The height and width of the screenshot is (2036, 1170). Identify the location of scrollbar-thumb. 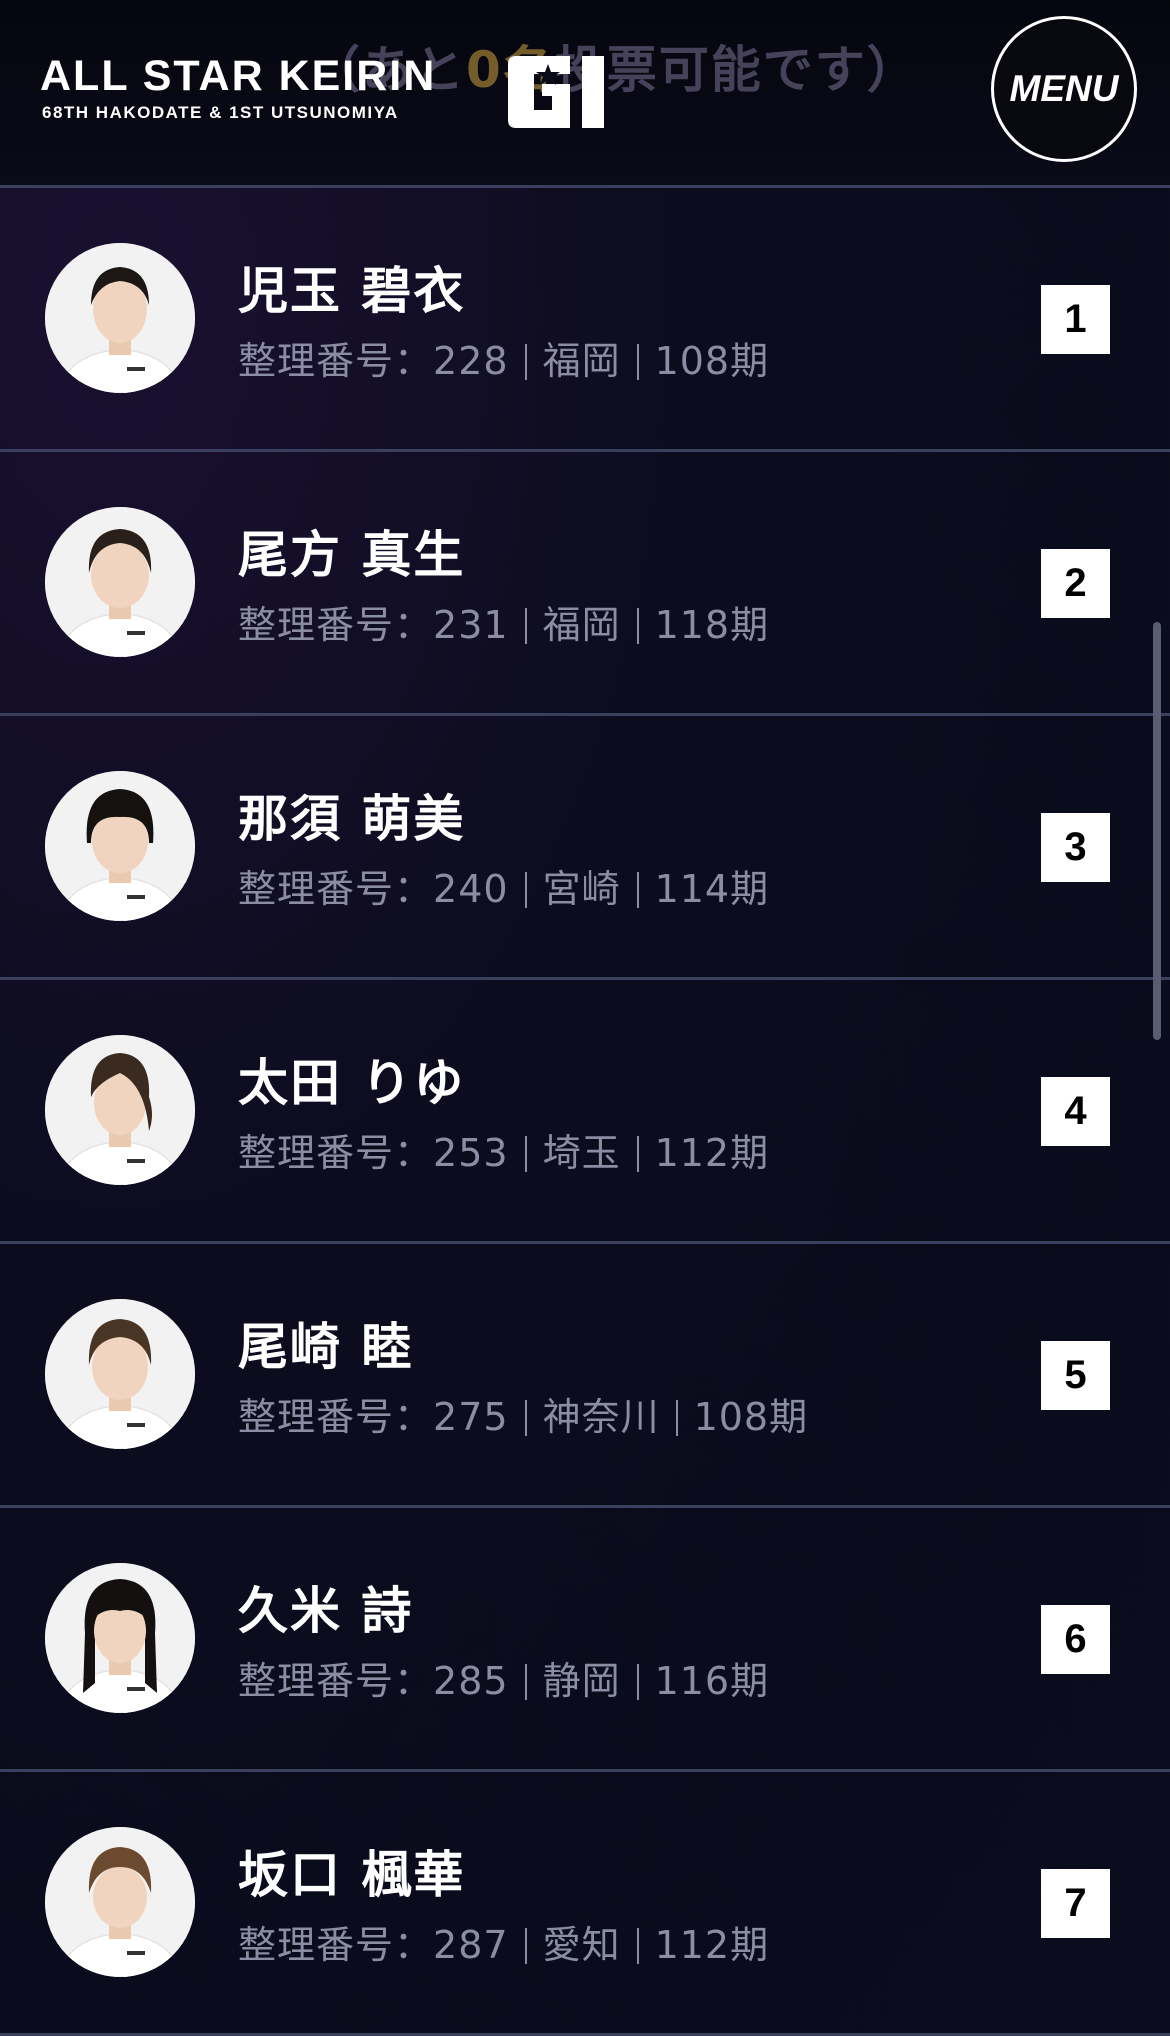
(1157, 831).